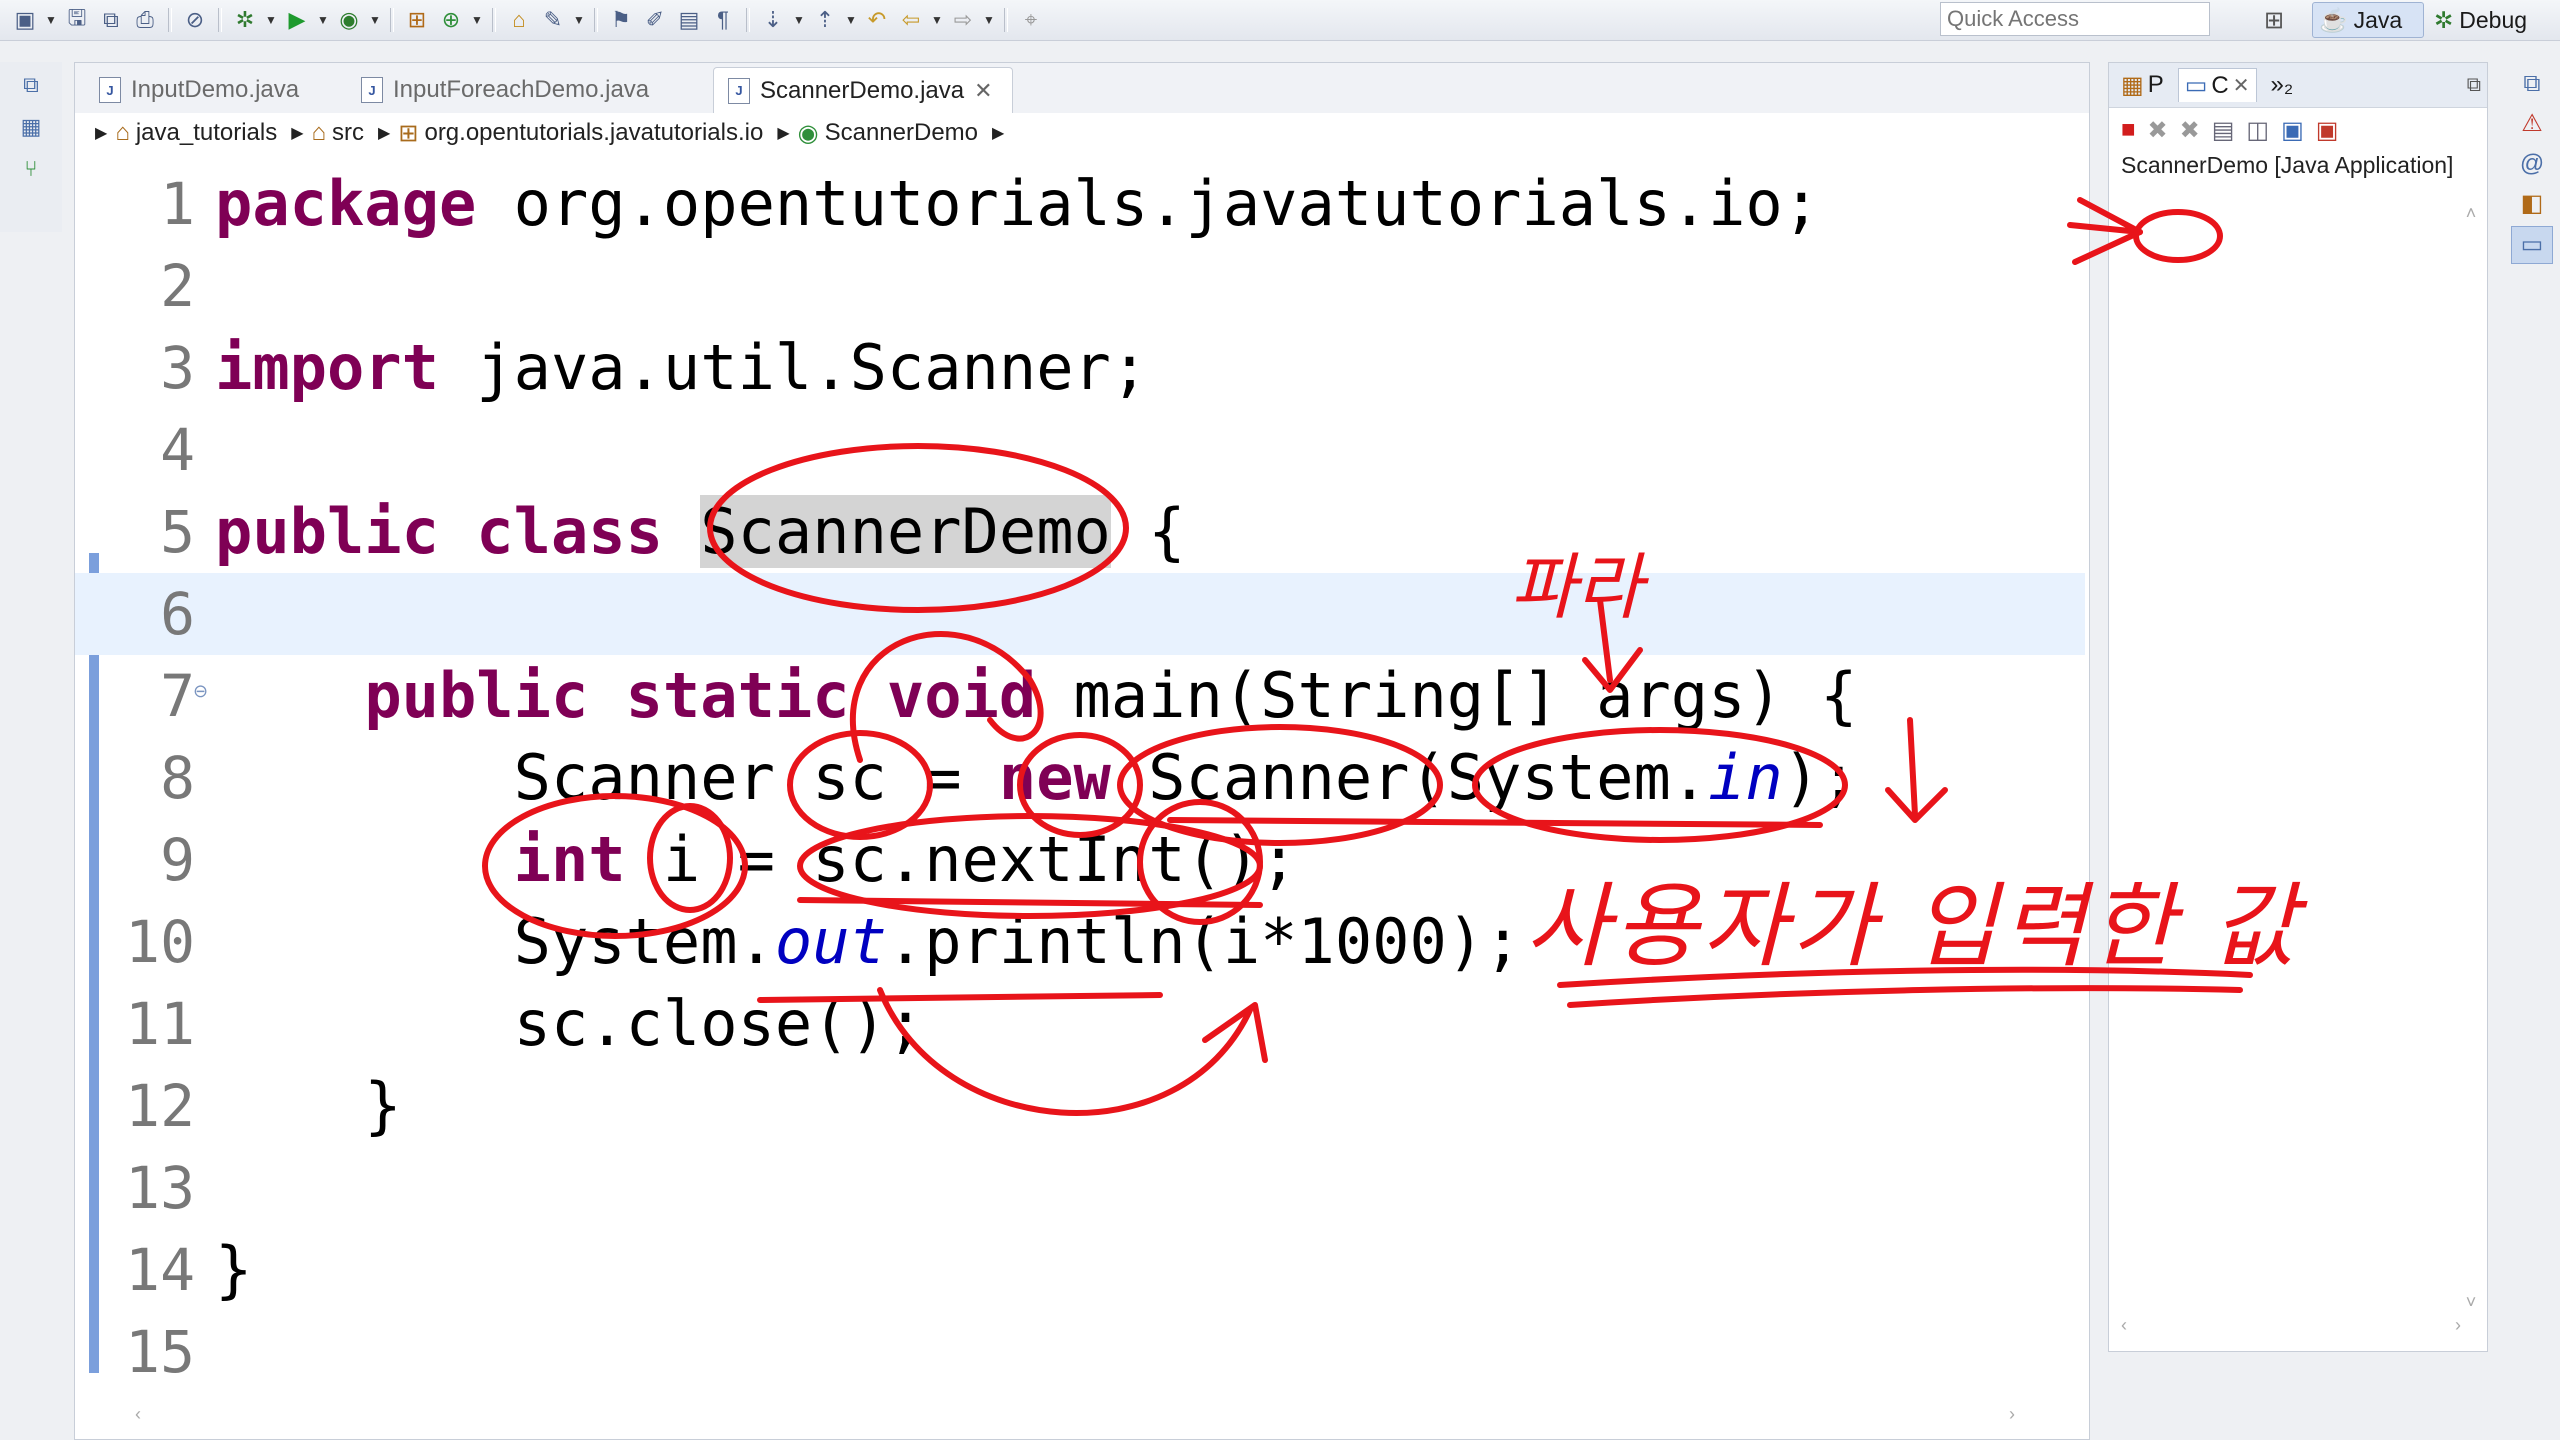 This screenshot has height=1440, width=2560. Describe the element at coordinates (2282, 85) in the screenshot. I see `view-overflow: »₂` at that location.